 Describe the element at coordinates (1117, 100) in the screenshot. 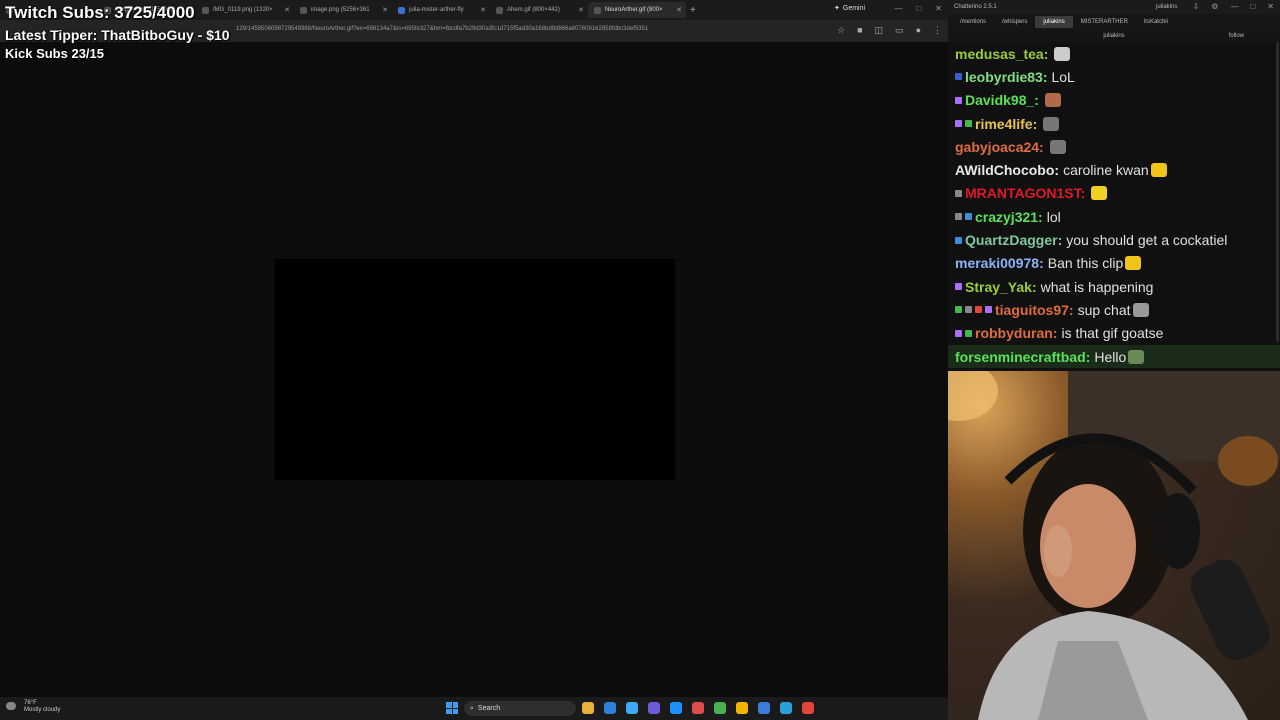

I see `chat-message: Davidk98_:` at that location.